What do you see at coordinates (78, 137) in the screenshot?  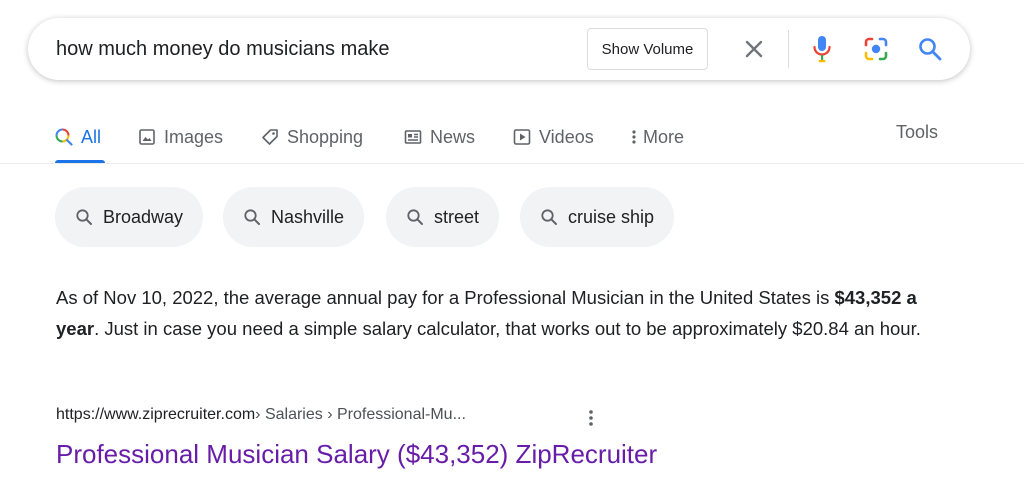 I see `tab-all: All` at bounding box center [78, 137].